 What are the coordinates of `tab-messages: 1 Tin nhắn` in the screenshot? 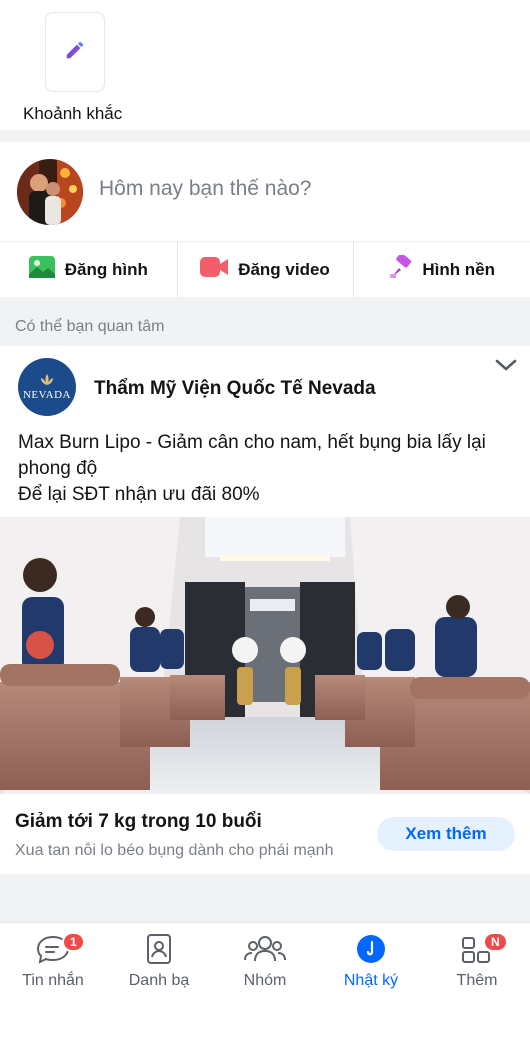 It's located at (53, 963).